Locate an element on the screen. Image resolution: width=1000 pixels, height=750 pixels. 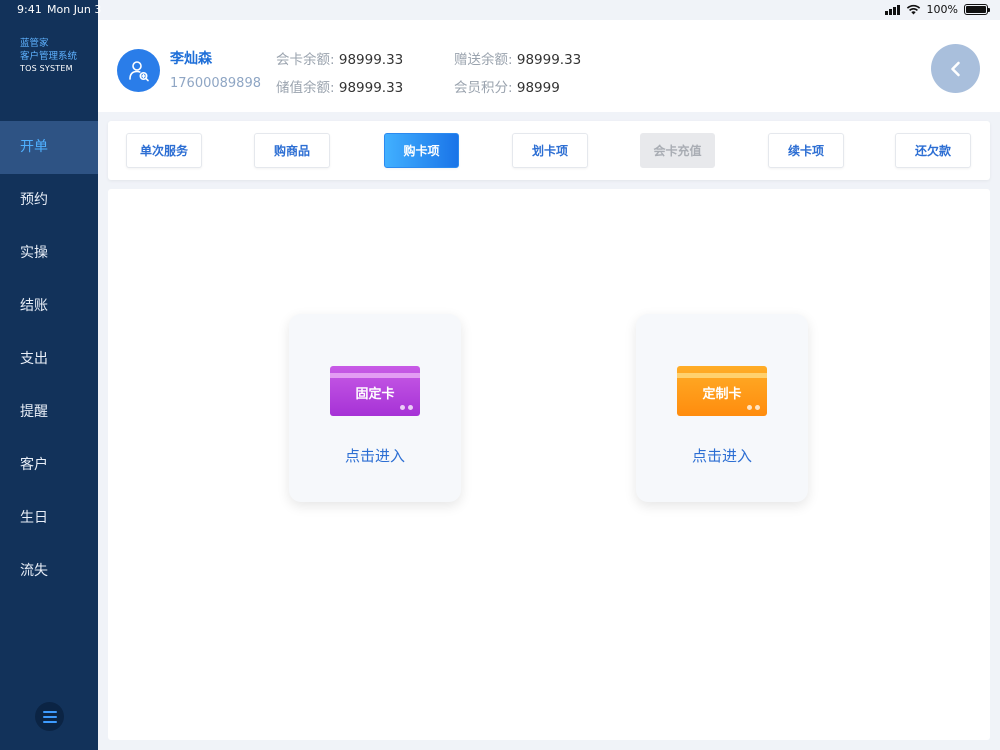
member-points-value: 98999 is located at coordinates (538, 88).